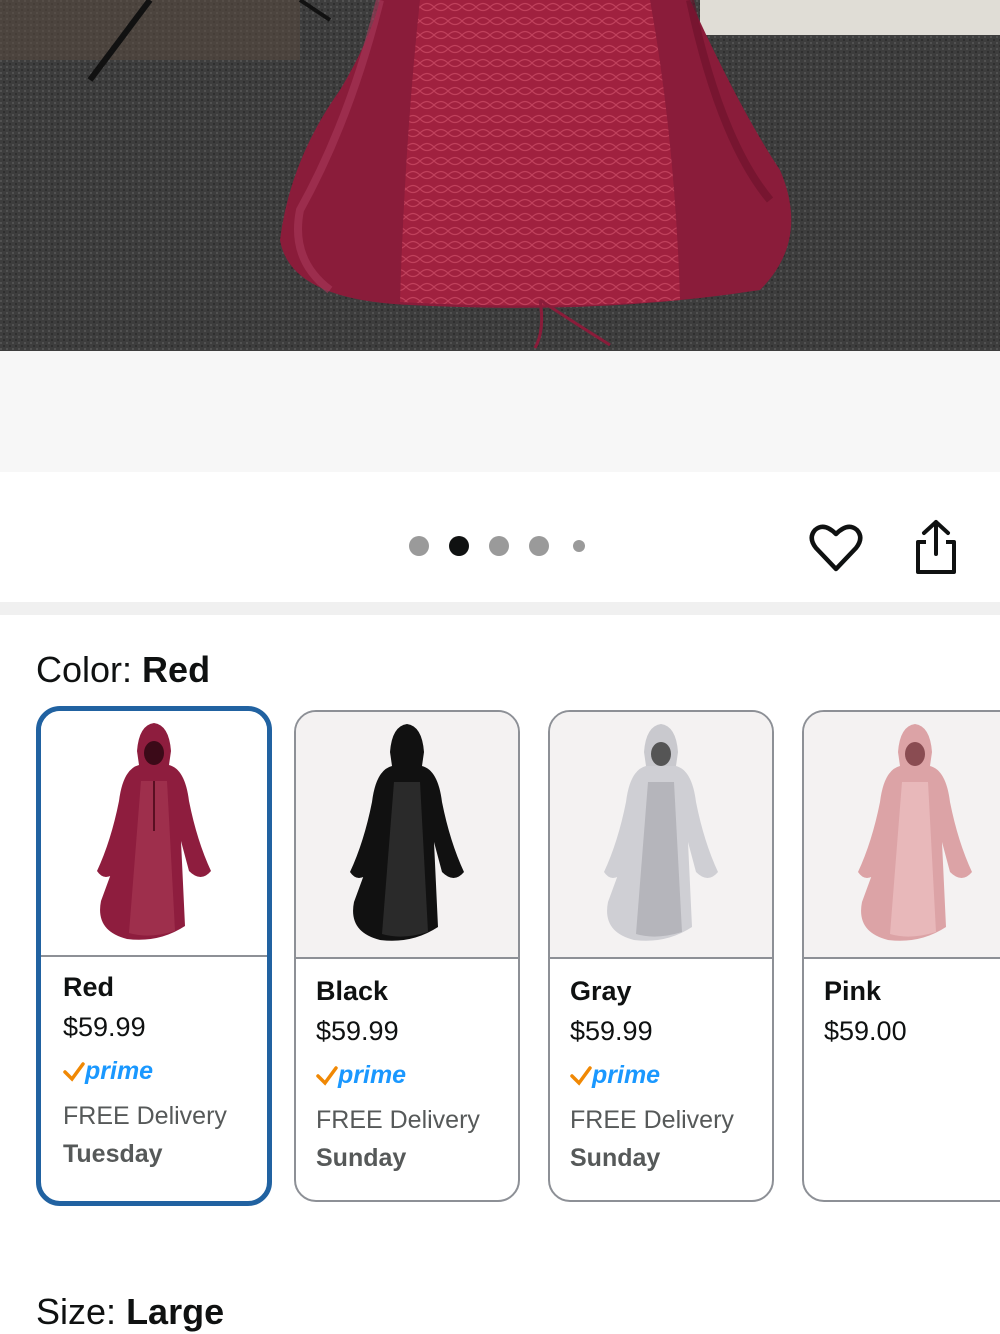 The width and height of the screenshot is (1000, 1334). Describe the element at coordinates (500, 608) in the screenshot. I see `section-divider` at that location.